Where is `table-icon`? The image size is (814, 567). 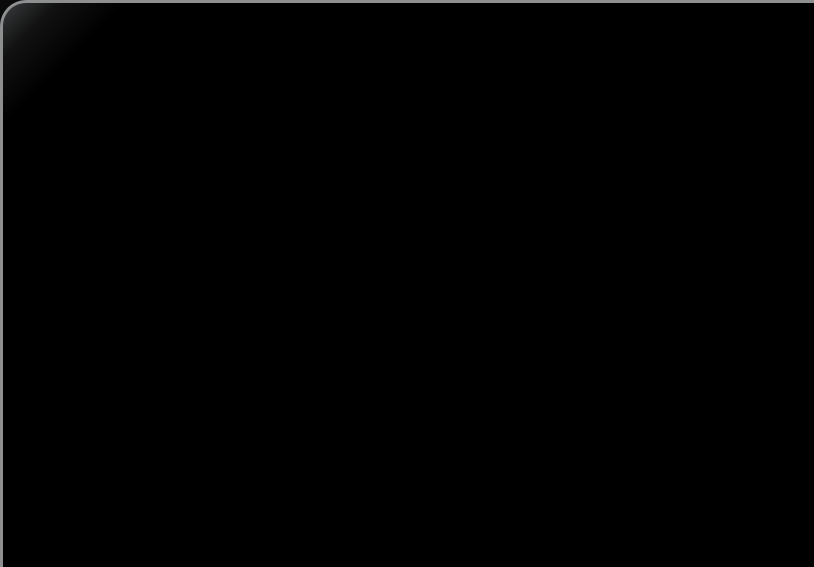
table-icon is located at coordinates (584, 73).